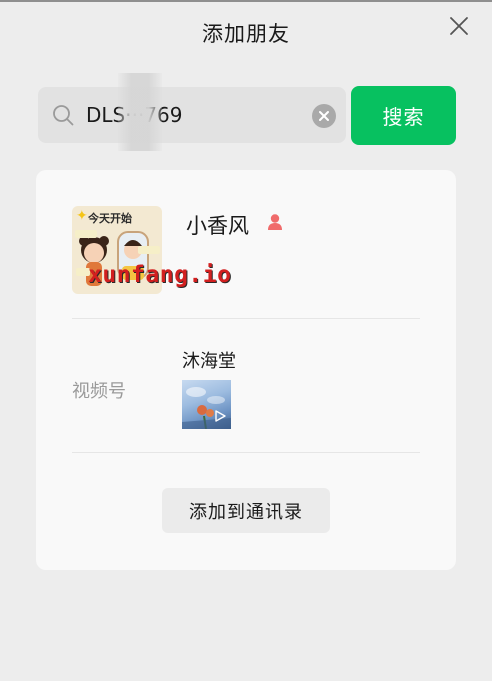 Image resolution: width=492 pixels, height=681 pixels. Describe the element at coordinates (246, 34) in the screenshot. I see `page-title: 添加朋友` at that location.